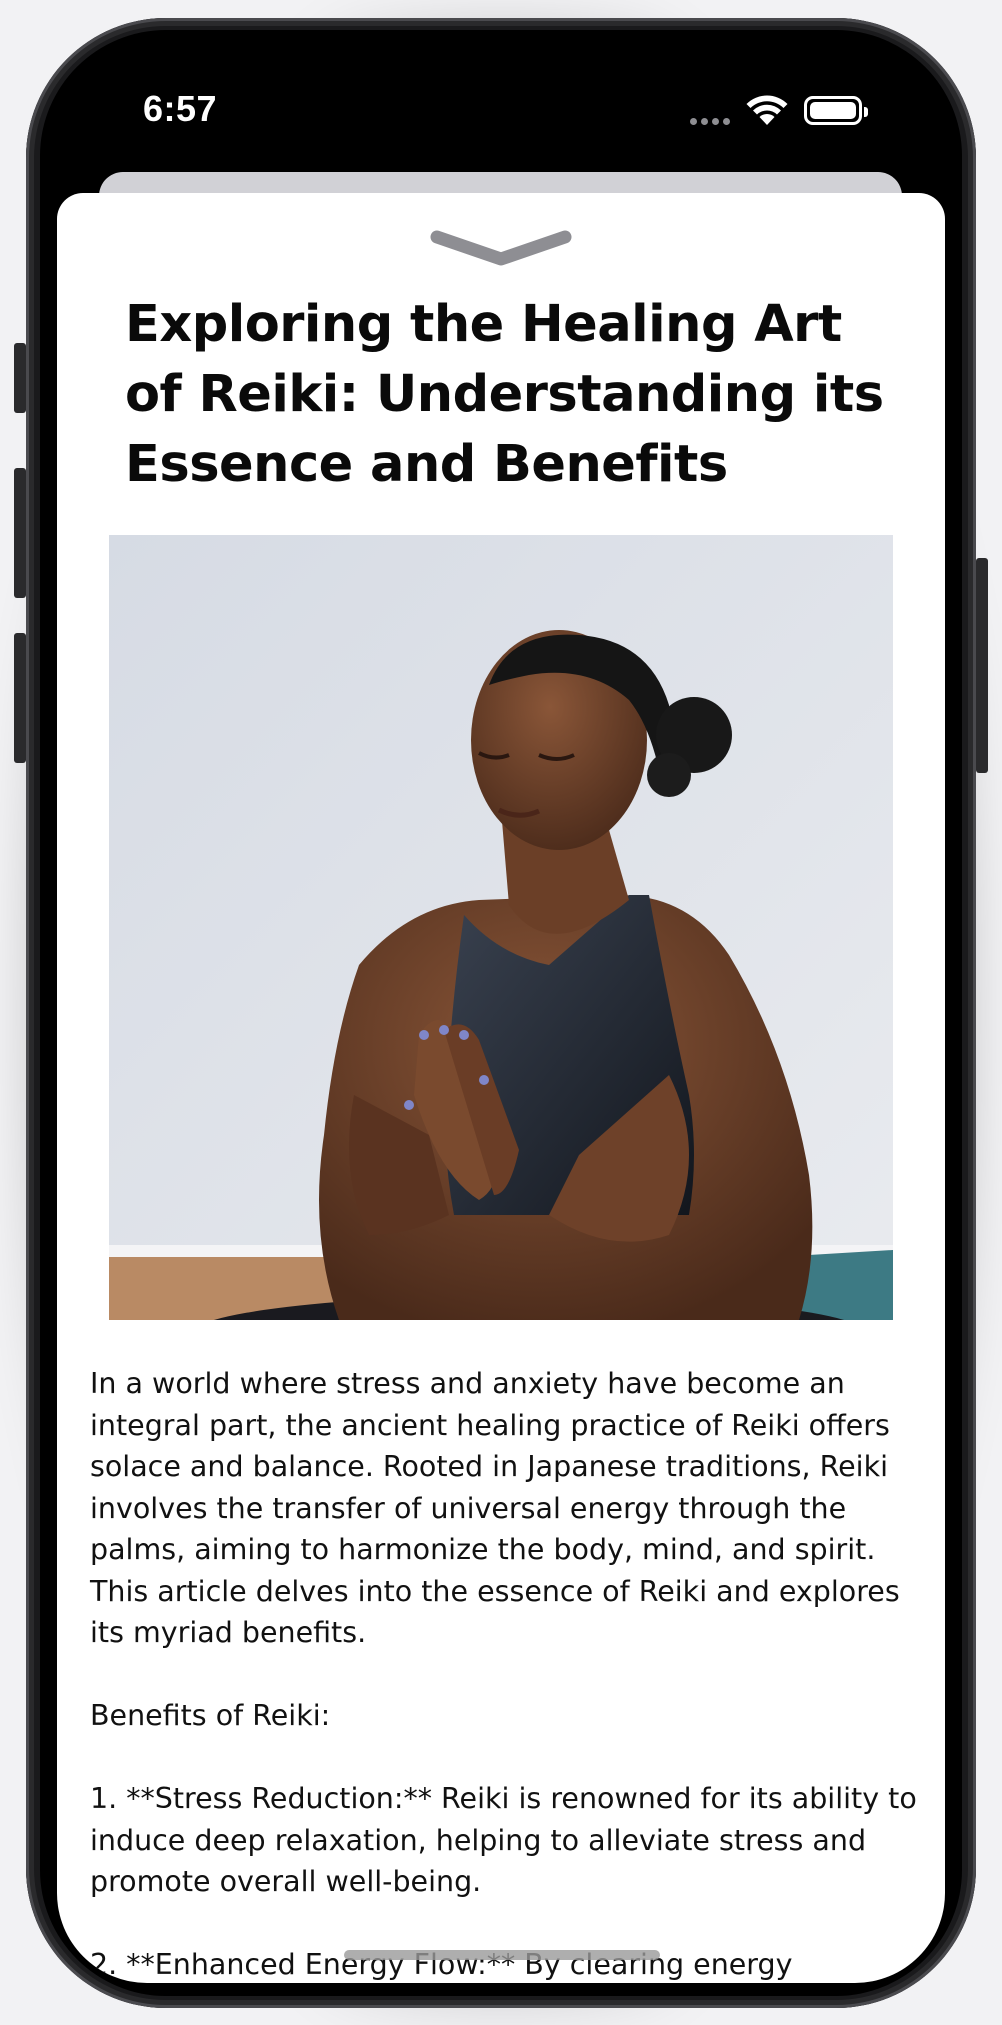  What do you see at coordinates (836, 110) in the screenshot?
I see `battery-icon` at bounding box center [836, 110].